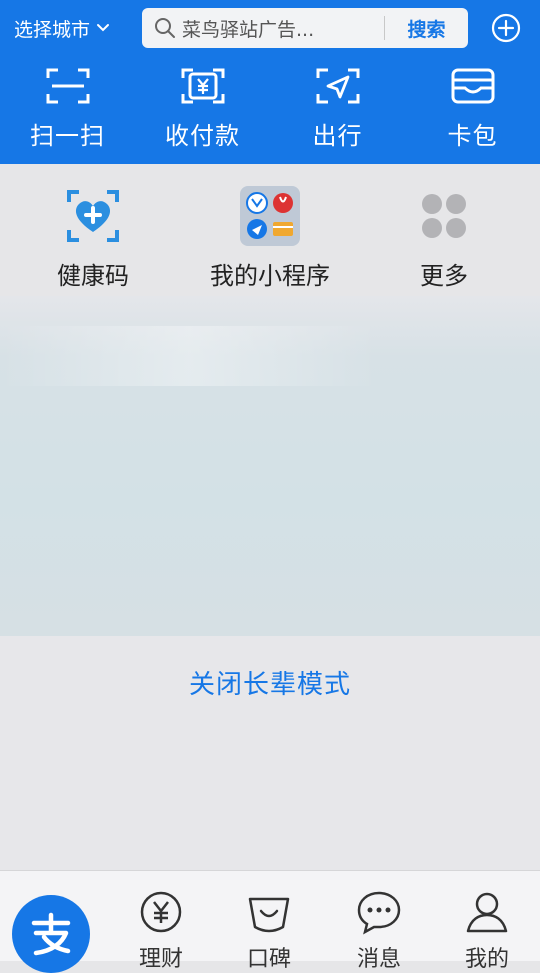 This screenshot has height=973, width=540. I want to click on tool-travel-label: 出行, so click(337, 136).